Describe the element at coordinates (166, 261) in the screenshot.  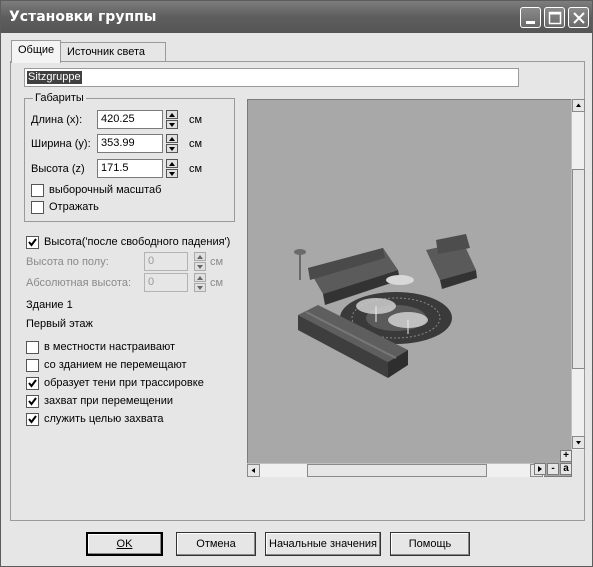
I see `floor-height-input: 0` at that location.